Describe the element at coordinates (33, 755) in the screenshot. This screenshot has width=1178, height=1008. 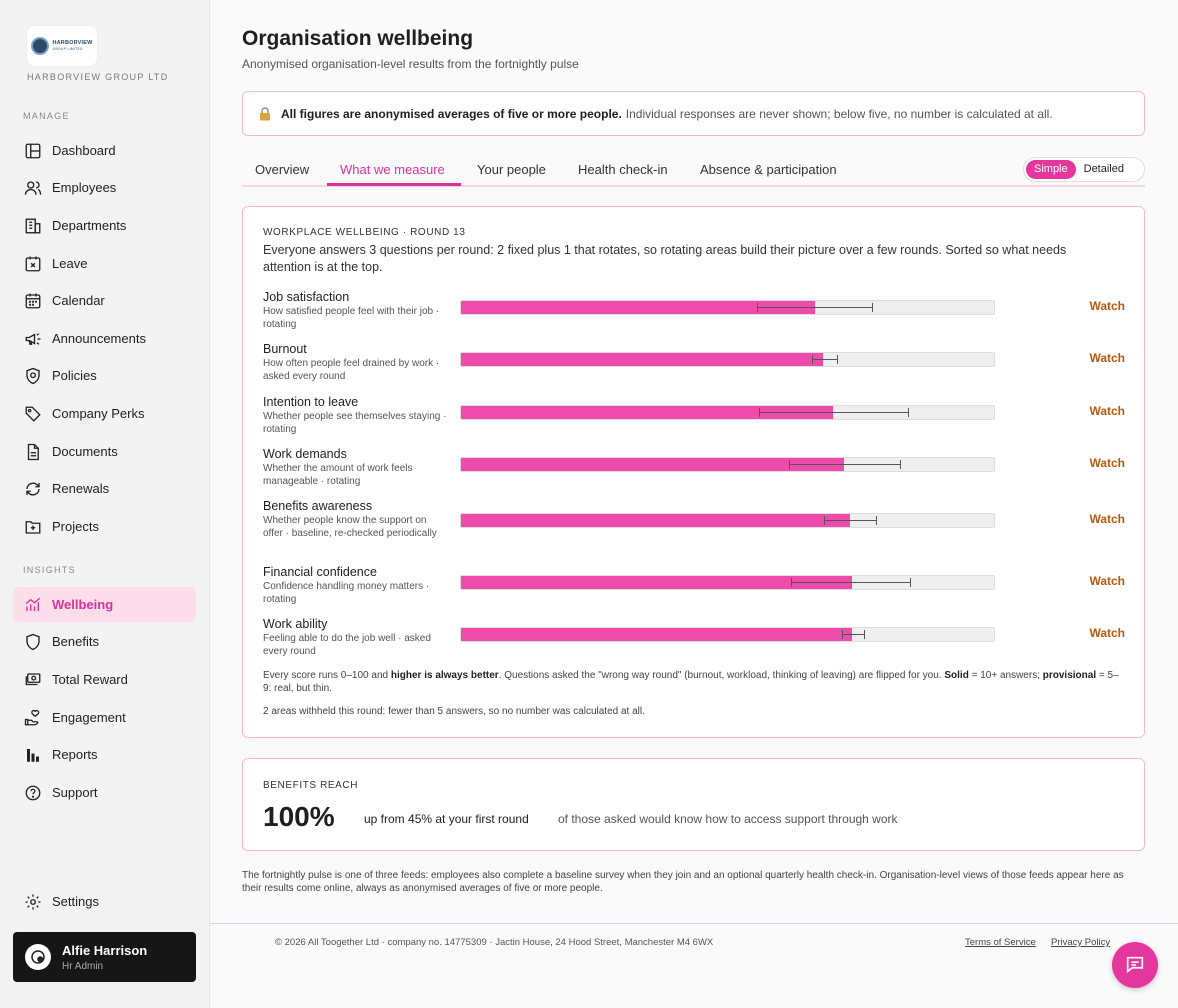
I see `bar-chart-icon` at that location.